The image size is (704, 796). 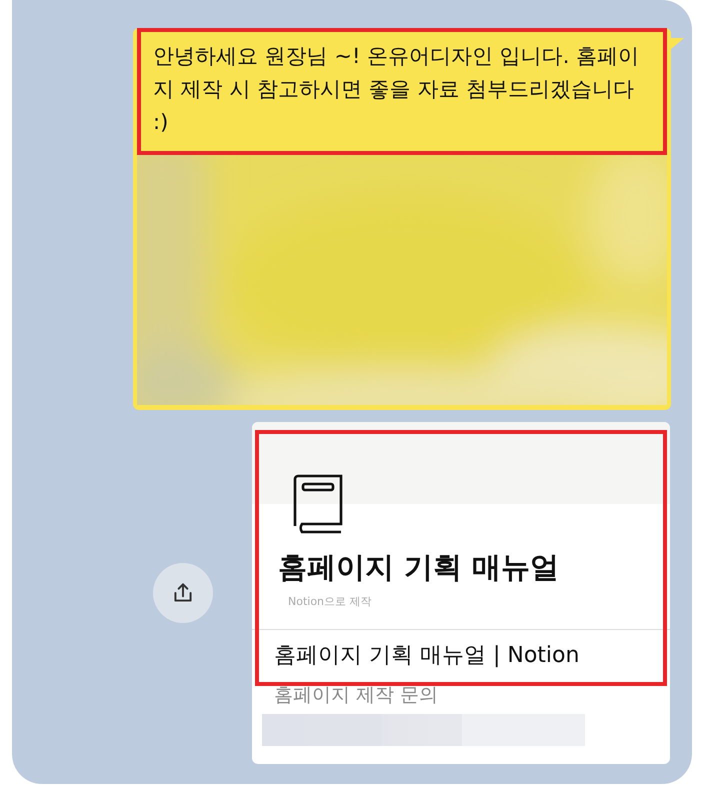 I want to click on message-text: 안녕하세요 원장님 ~! 온유어디자인 입니다. 홈페이지 제작 시 참고하시면 좋을 자료 첨부드리겠습니다 :), so click(x=396, y=89).